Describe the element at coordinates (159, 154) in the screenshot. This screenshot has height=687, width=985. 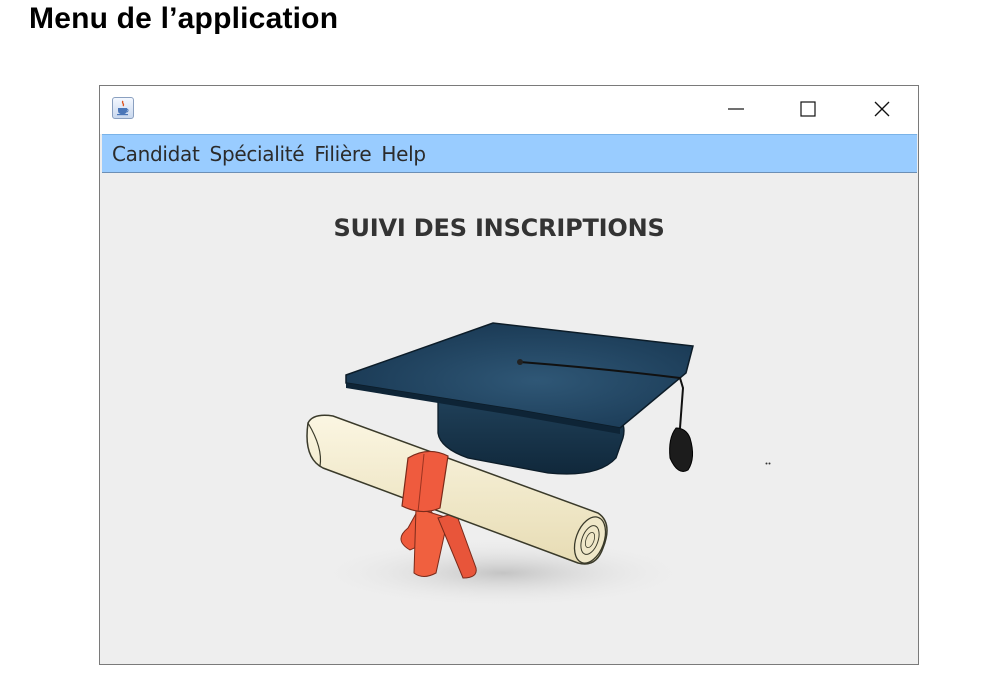
I see `menu-candidat: Candidat` at that location.